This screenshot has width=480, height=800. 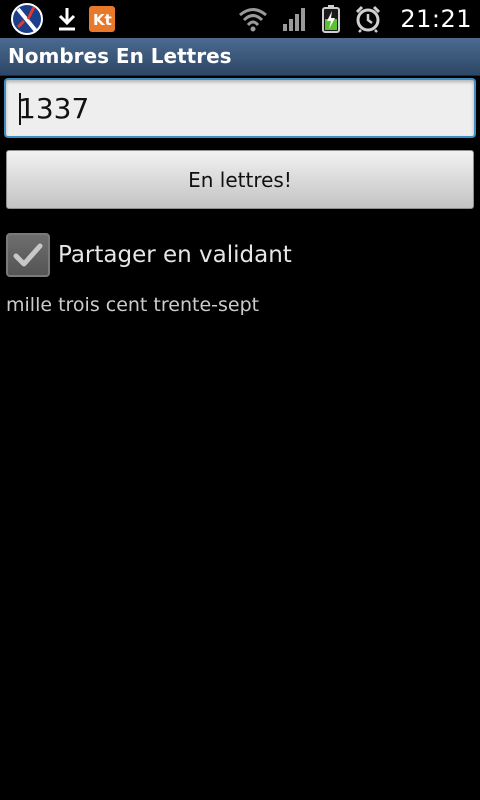 What do you see at coordinates (175, 255) in the screenshot?
I see `share-checkbox-label: Partager en validant` at bounding box center [175, 255].